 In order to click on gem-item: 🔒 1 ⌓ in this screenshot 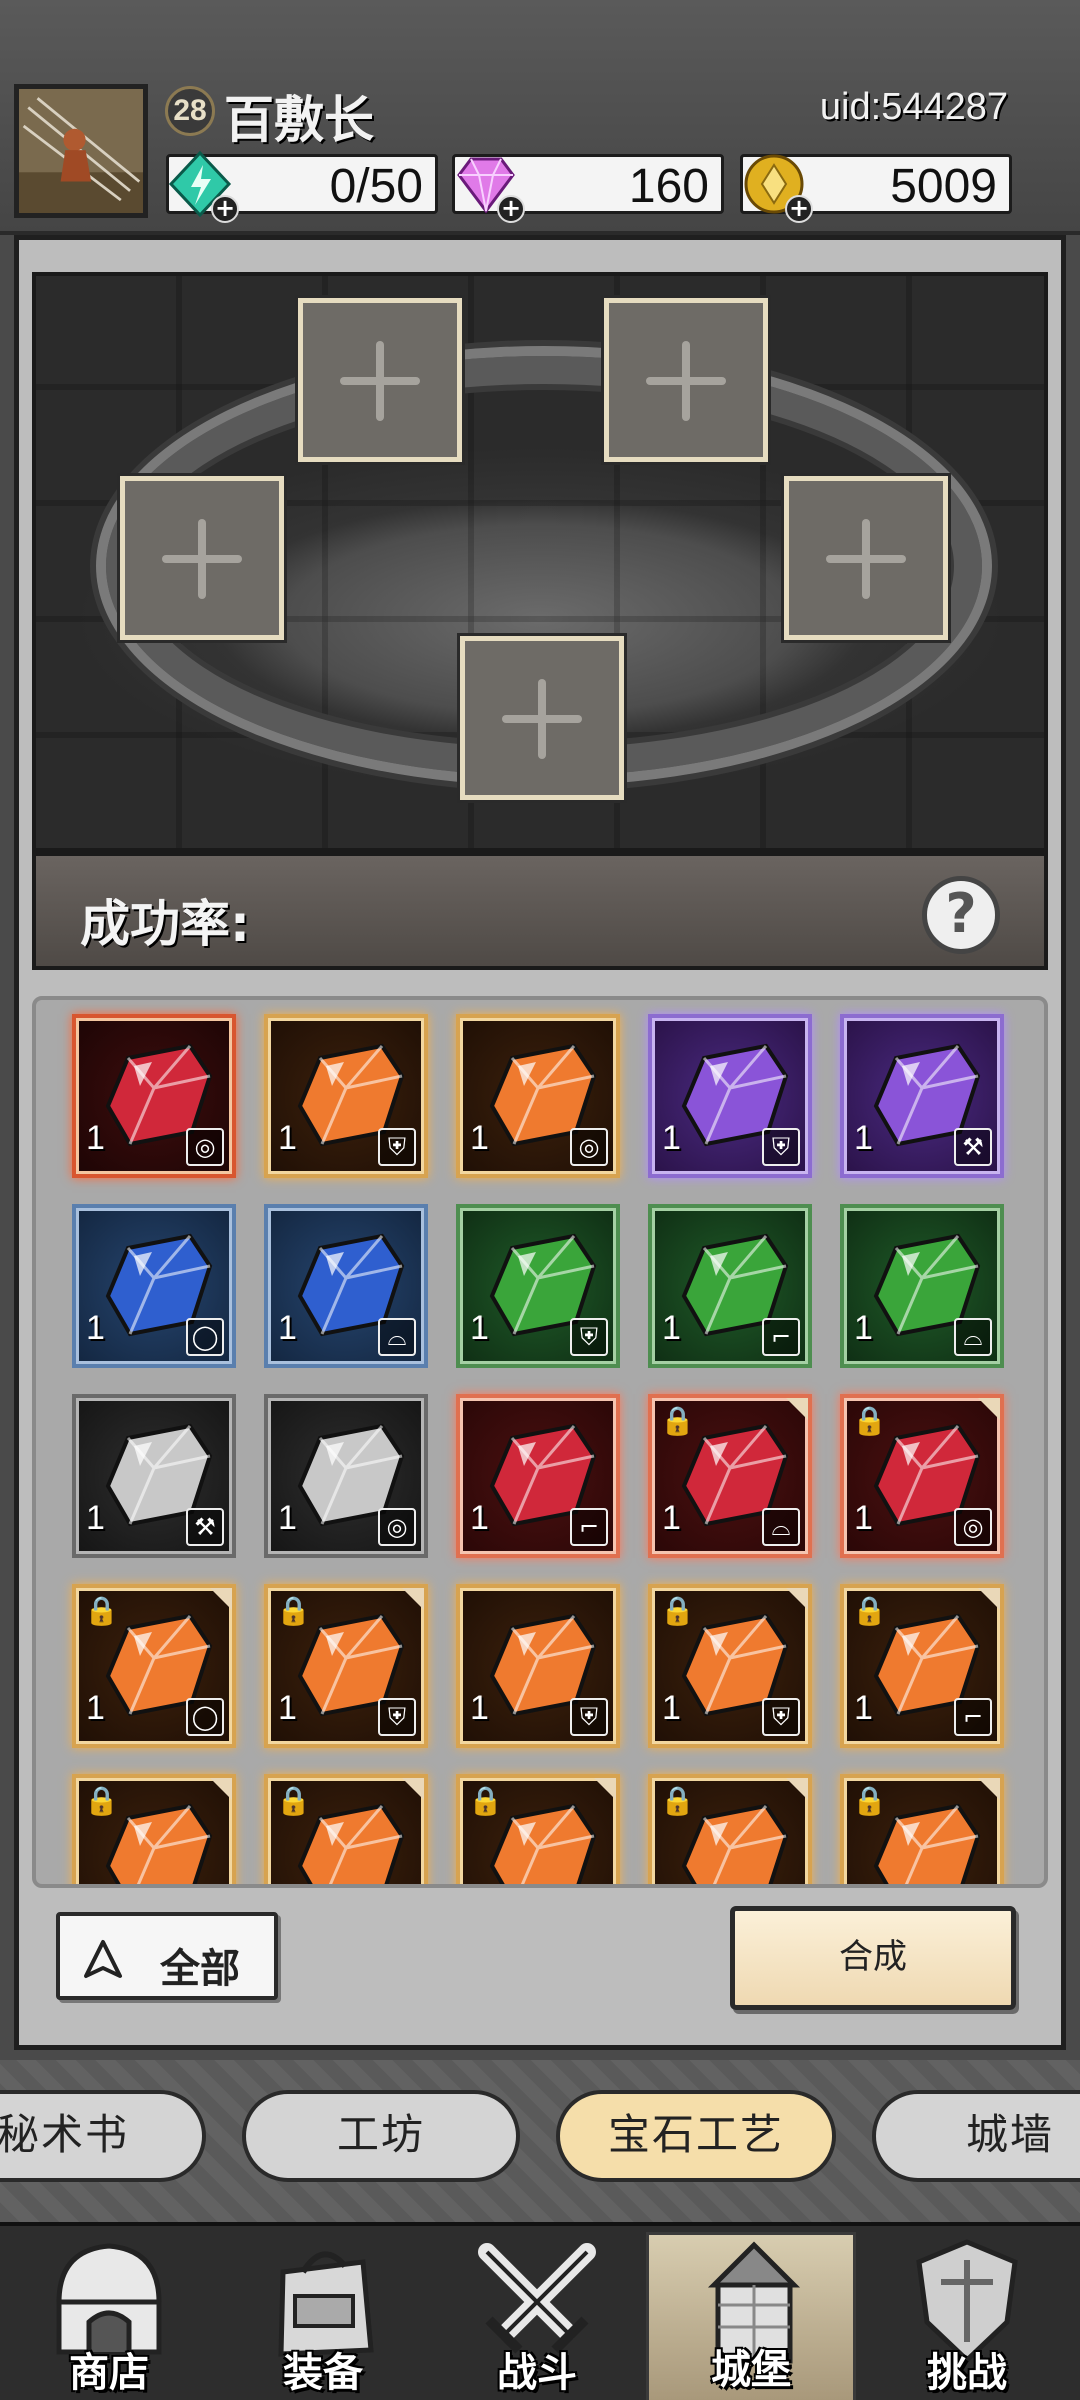, I will do `click(730, 1476)`.